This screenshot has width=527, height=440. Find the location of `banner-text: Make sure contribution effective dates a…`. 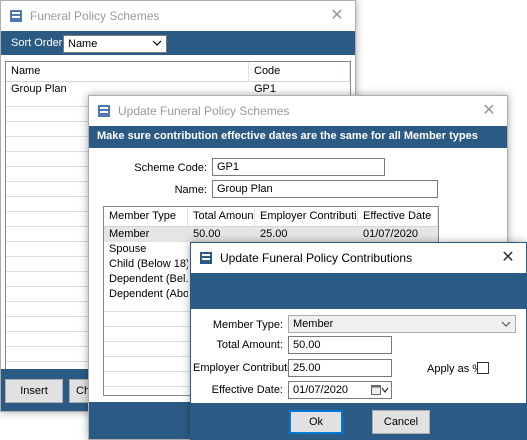

banner-text: Make sure contribution effective dates a… is located at coordinates (287, 136).